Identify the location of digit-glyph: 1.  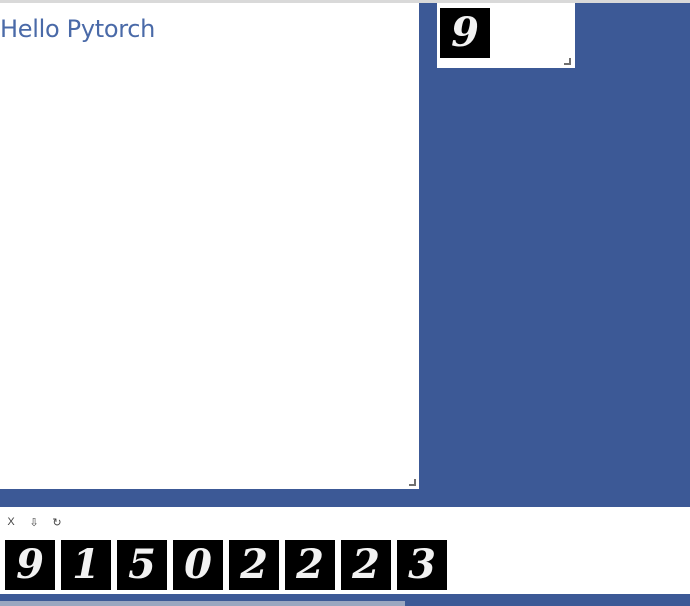
(86, 564).